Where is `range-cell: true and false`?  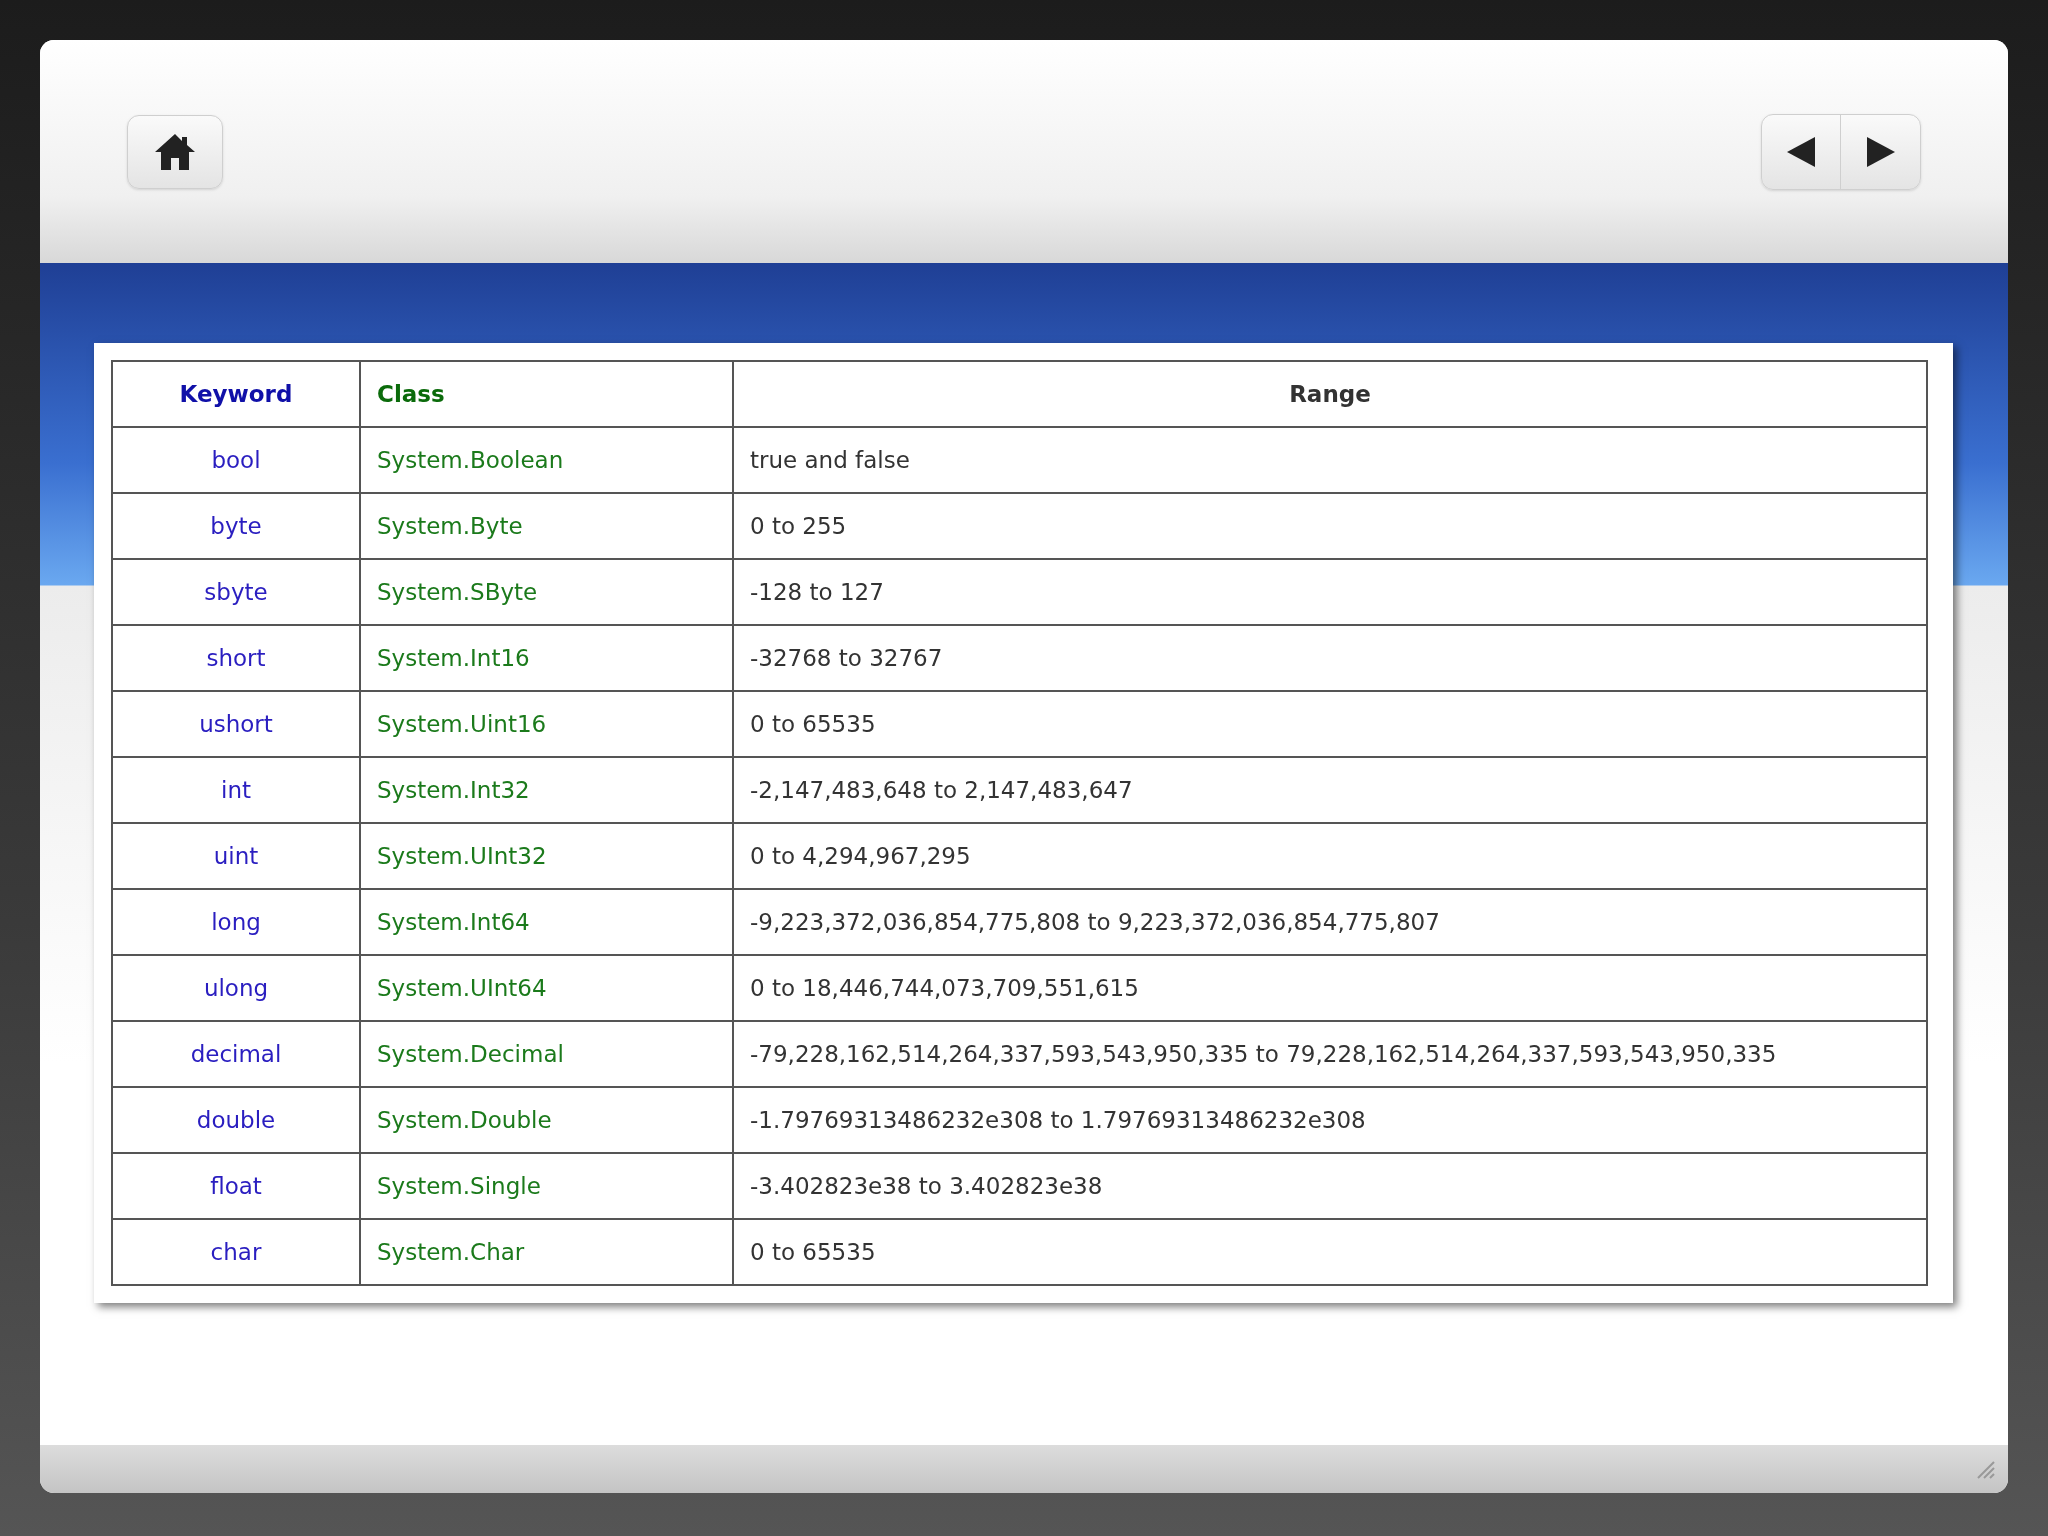 range-cell: true and false is located at coordinates (1330, 460).